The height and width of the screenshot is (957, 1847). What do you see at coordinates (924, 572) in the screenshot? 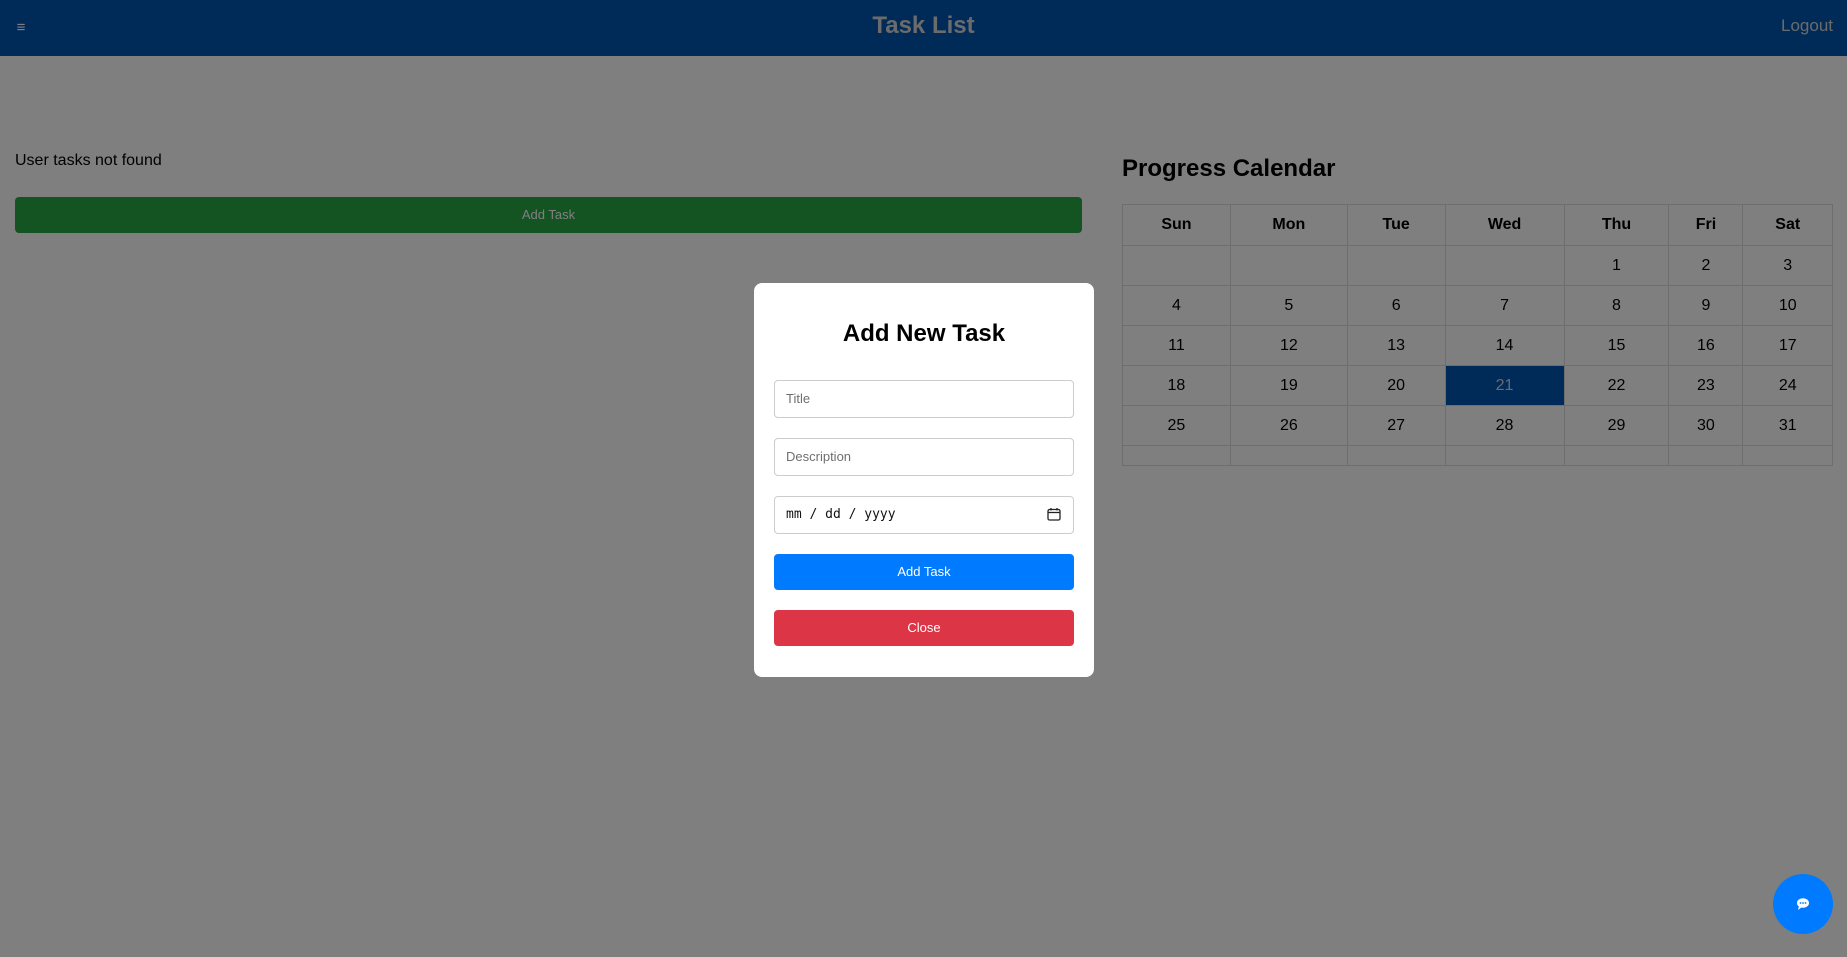
I see `modal-add-task-button: Add Task` at bounding box center [924, 572].